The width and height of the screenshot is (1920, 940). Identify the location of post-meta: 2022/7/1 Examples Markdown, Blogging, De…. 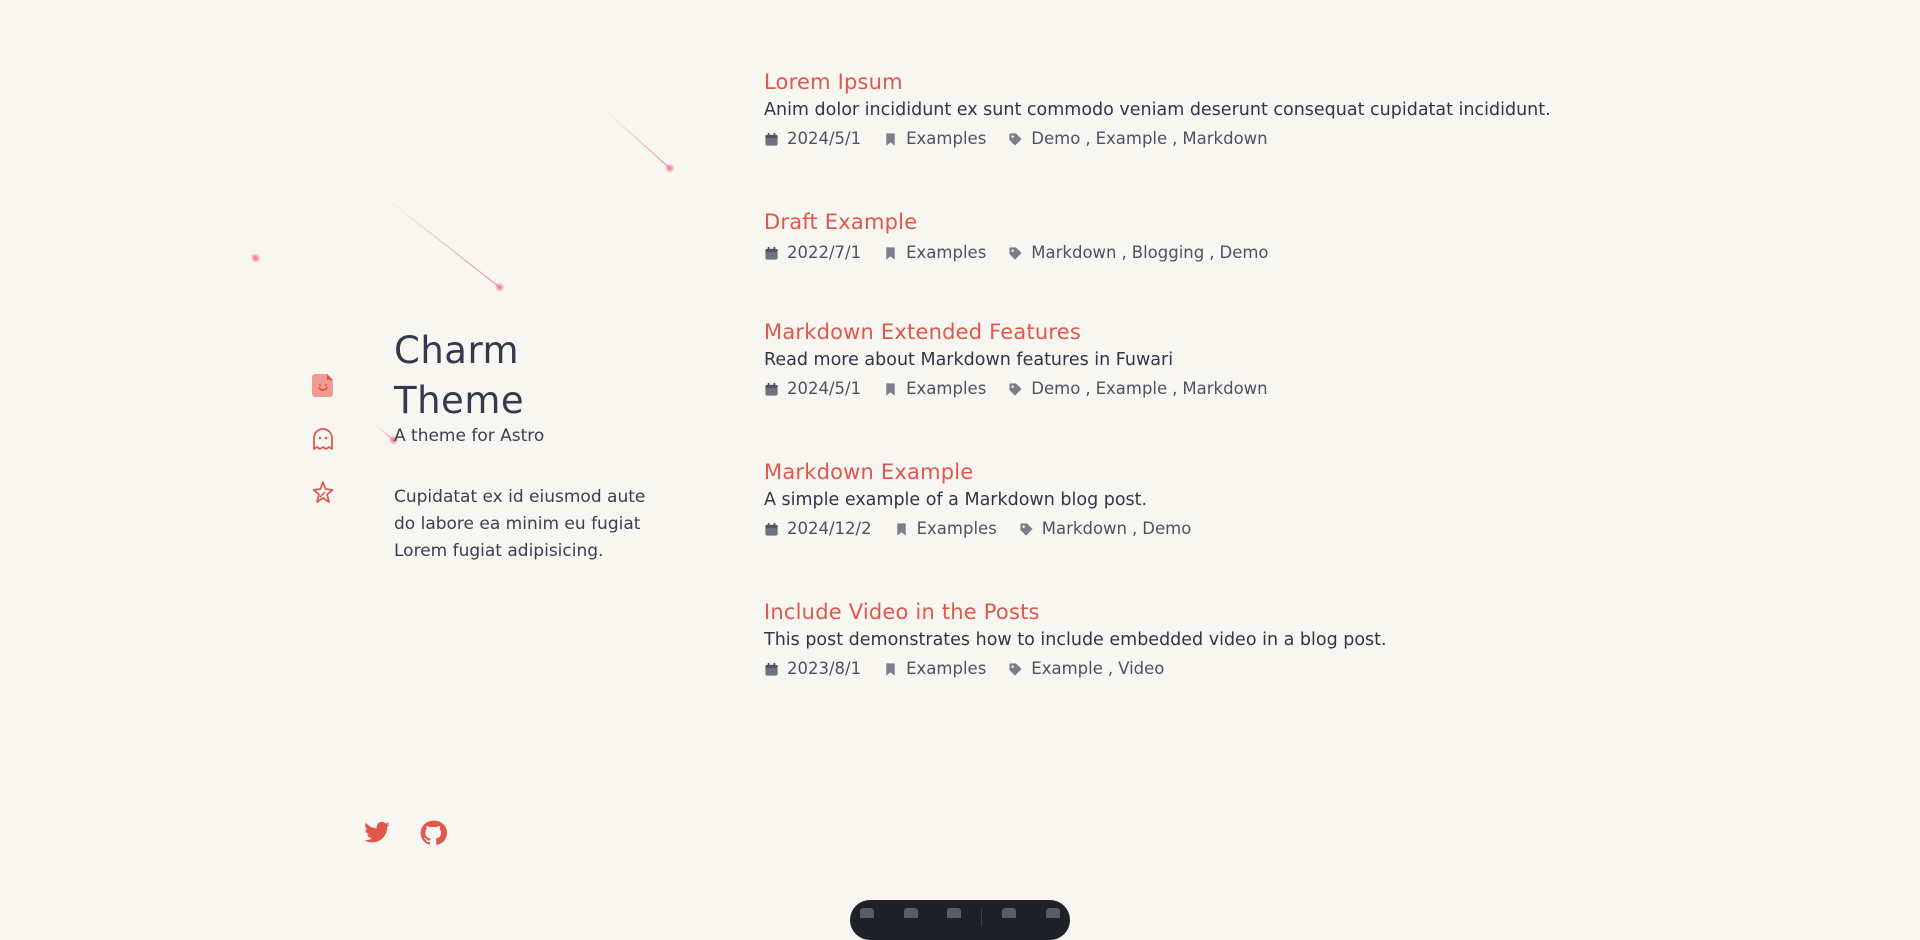
(1264, 253).